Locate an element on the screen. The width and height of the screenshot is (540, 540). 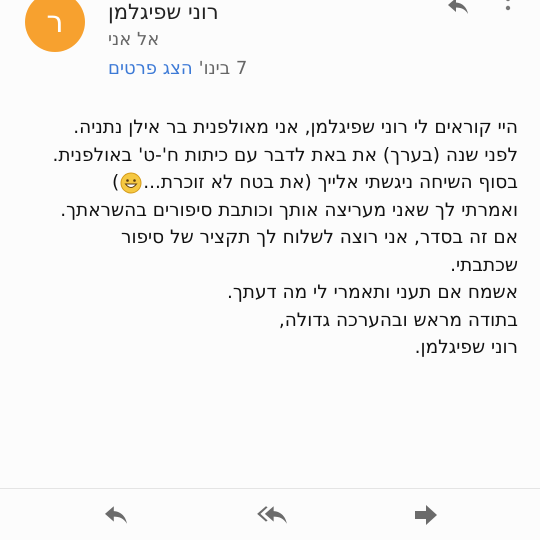
message-text: שכתבתי. is located at coordinates (484, 266).